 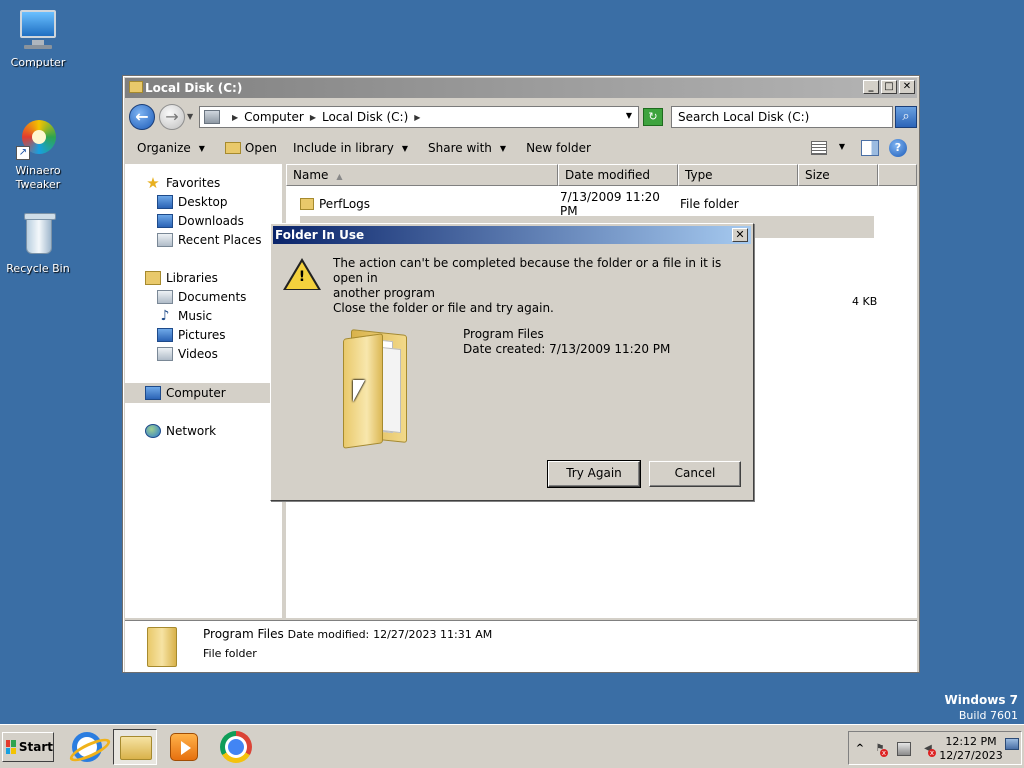 I want to click on sort-ascending-icon: ▲, so click(x=339, y=176).